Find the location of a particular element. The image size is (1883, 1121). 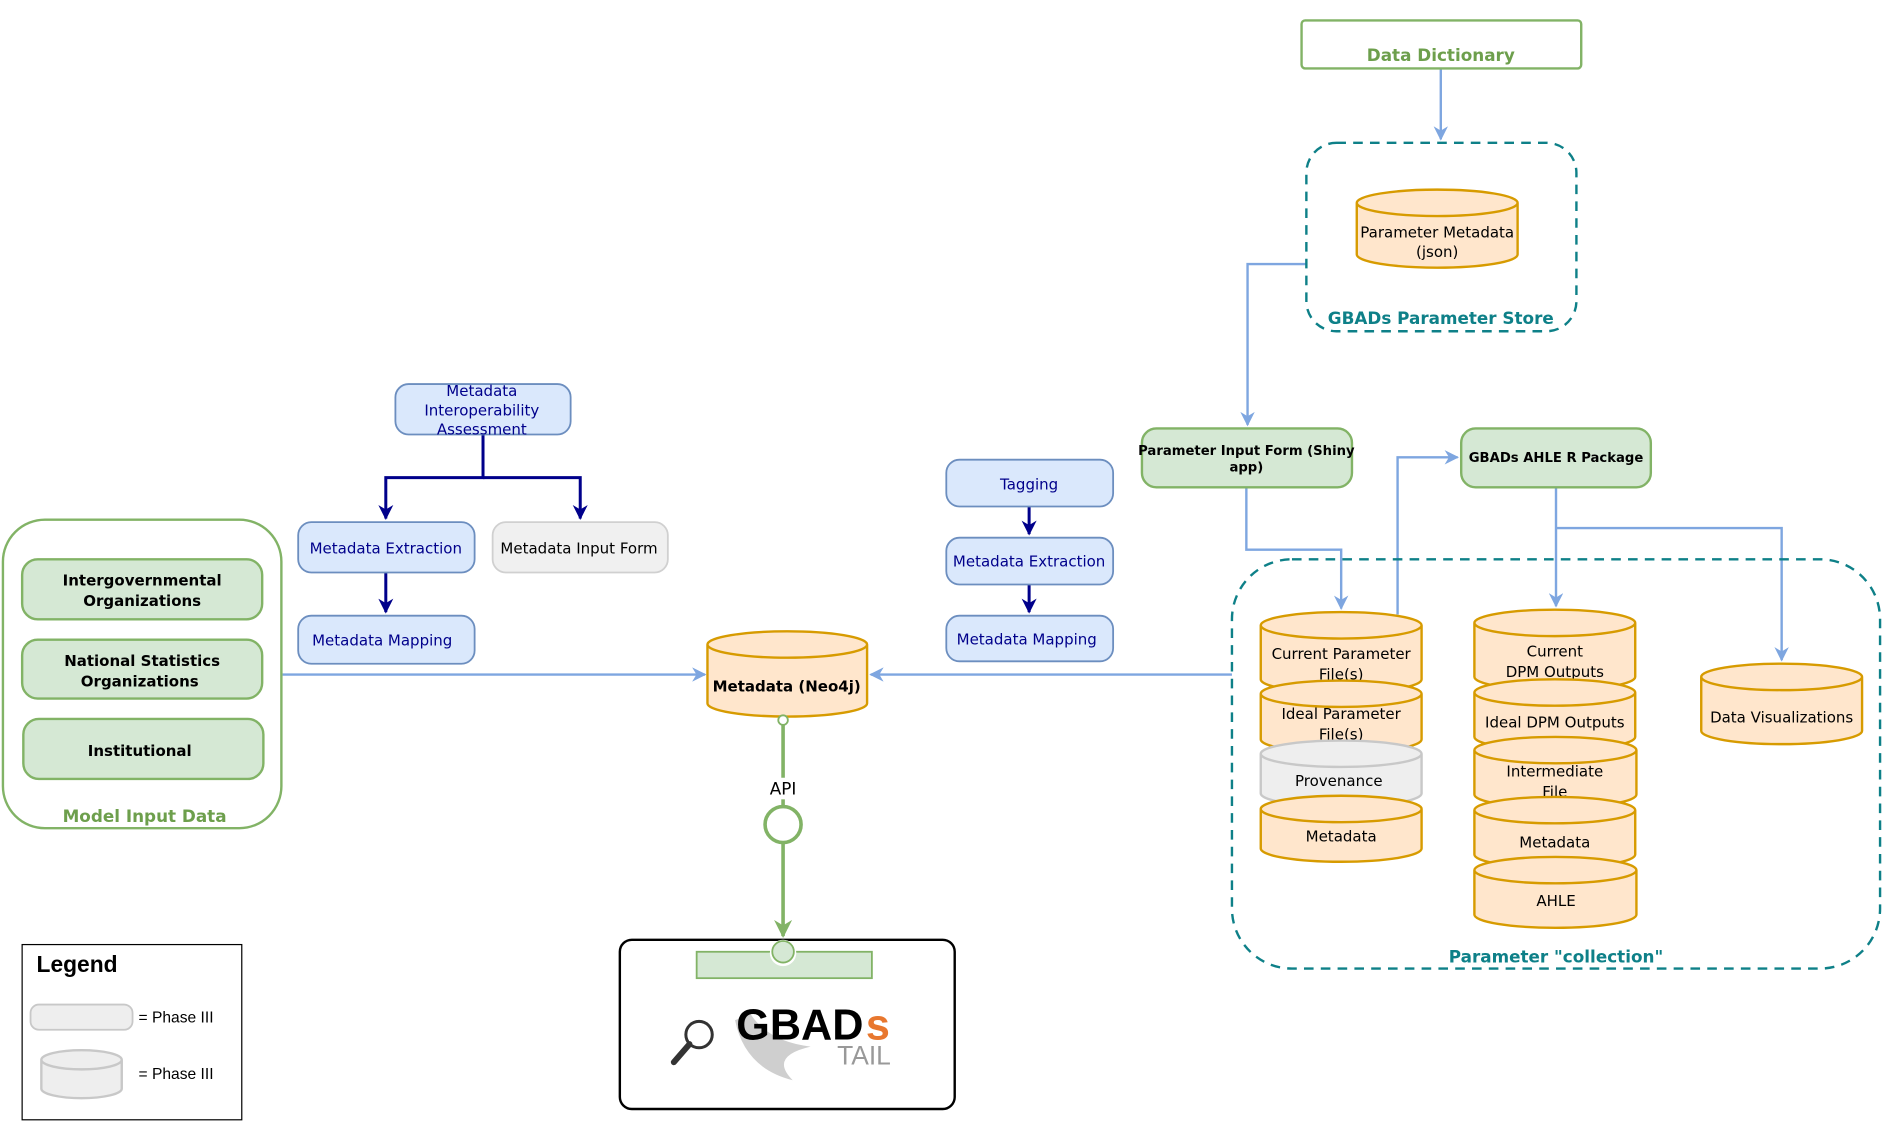

model-input-item1-line1: Intergovernmental is located at coordinates (142, 581).